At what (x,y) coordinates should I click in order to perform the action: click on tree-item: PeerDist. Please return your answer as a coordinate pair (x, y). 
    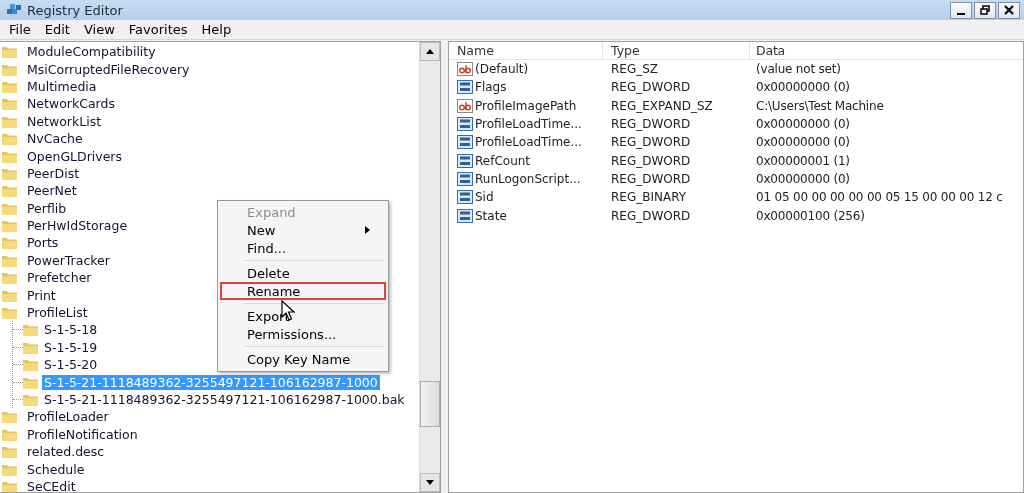
    Looking at the image, I should click on (53, 173).